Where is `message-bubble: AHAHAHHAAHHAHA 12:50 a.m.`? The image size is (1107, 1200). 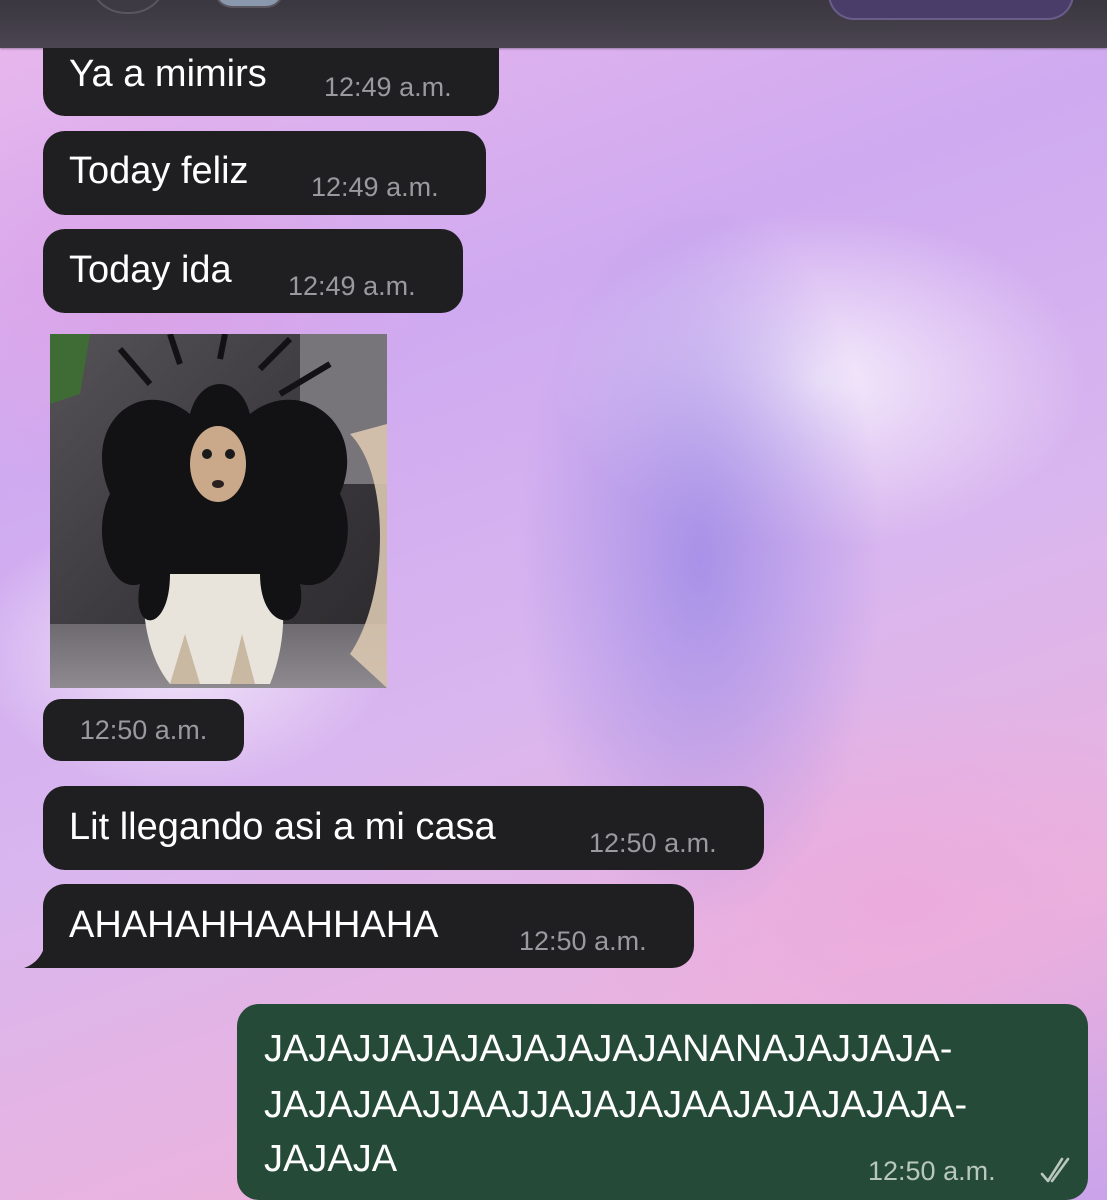 message-bubble: AHAHAHHAAHHAHA 12:50 a.m. is located at coordinates (368, 926).